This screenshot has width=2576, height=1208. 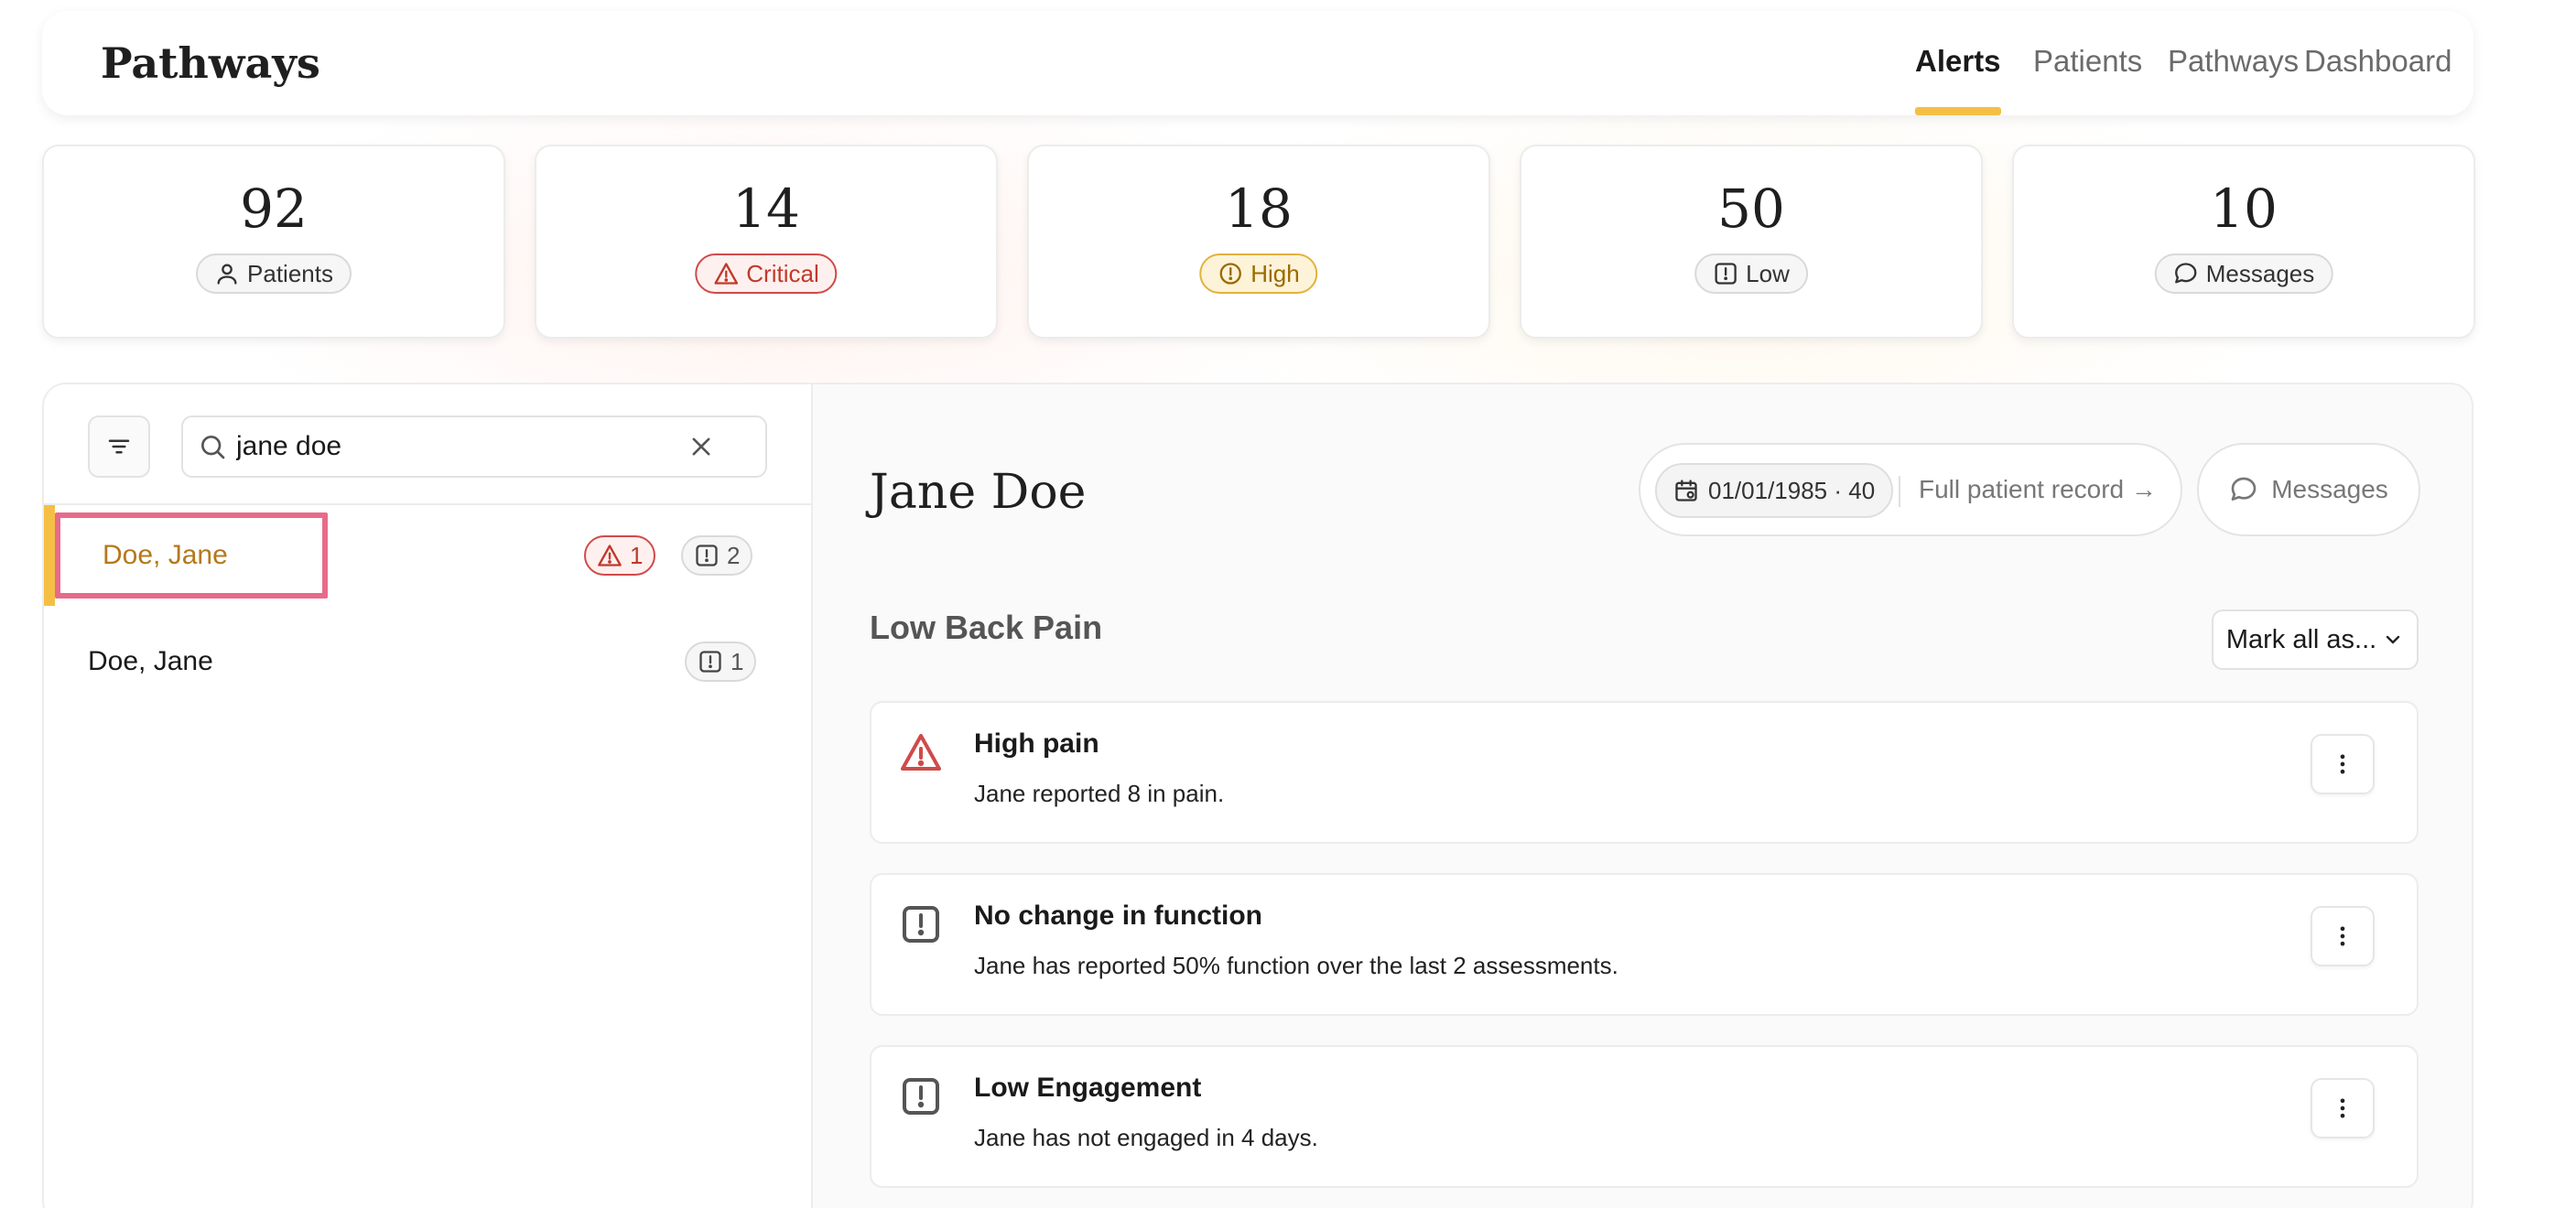 I want to click on alert-title: High pain, so click(x=1036, y=744).